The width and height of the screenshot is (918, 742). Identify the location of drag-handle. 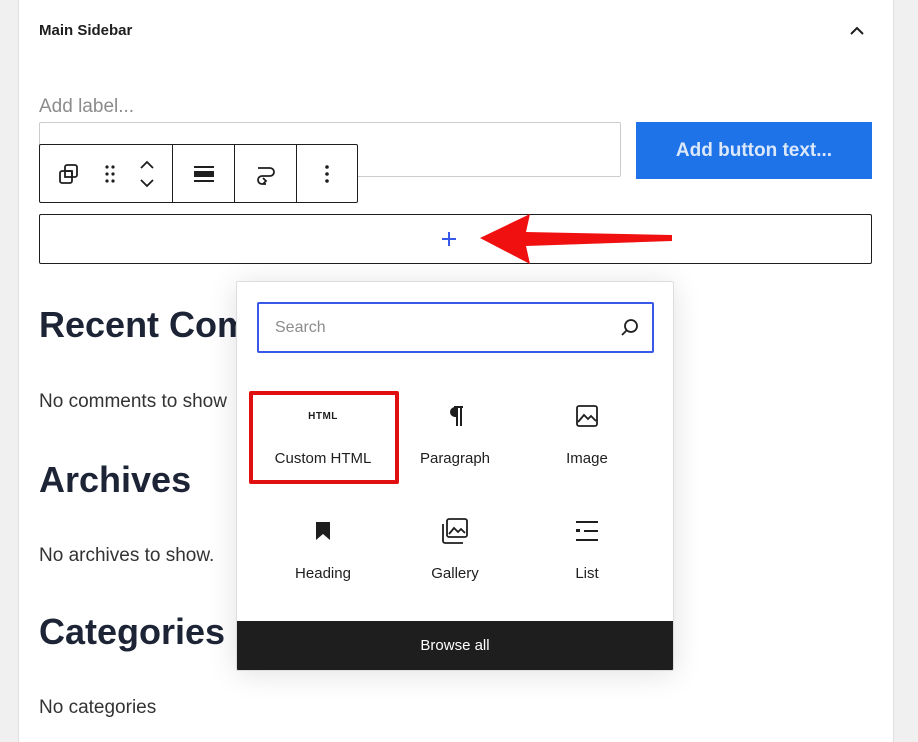
(110, 173).